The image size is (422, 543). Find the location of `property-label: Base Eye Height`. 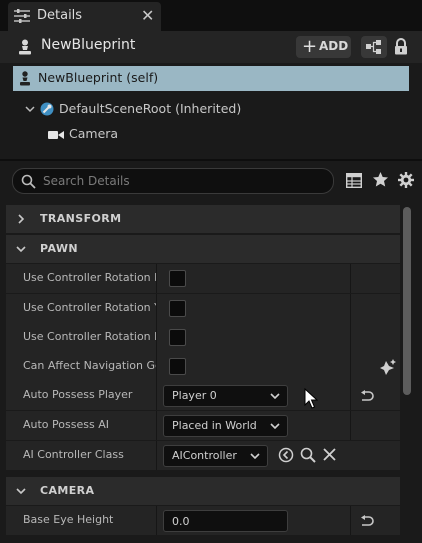

property-label: Base Eye Height is located at coordinates (68, 519).